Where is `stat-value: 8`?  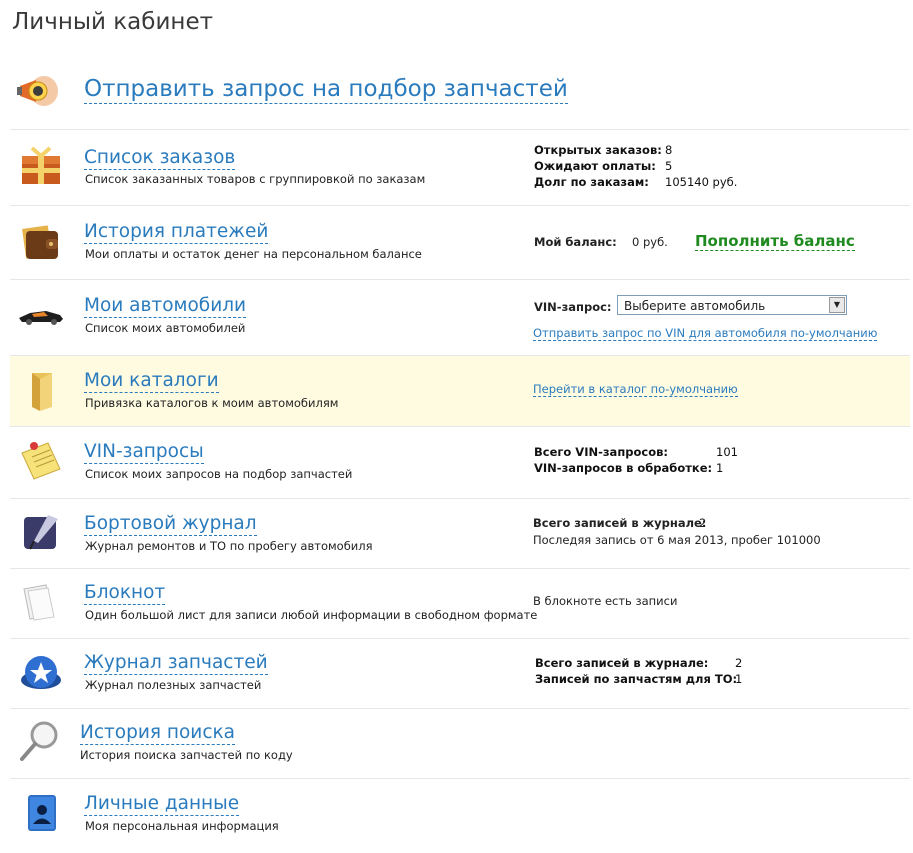 stat-value: 8 is located at coordinates (669, 150).